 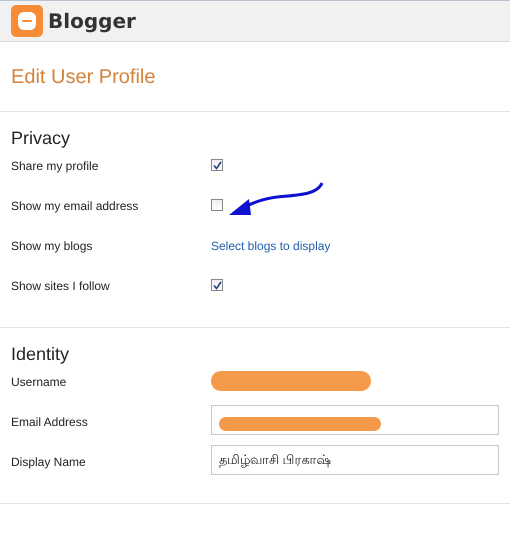 I want to click on field-label: Display Name, so click(x=49, y=461).